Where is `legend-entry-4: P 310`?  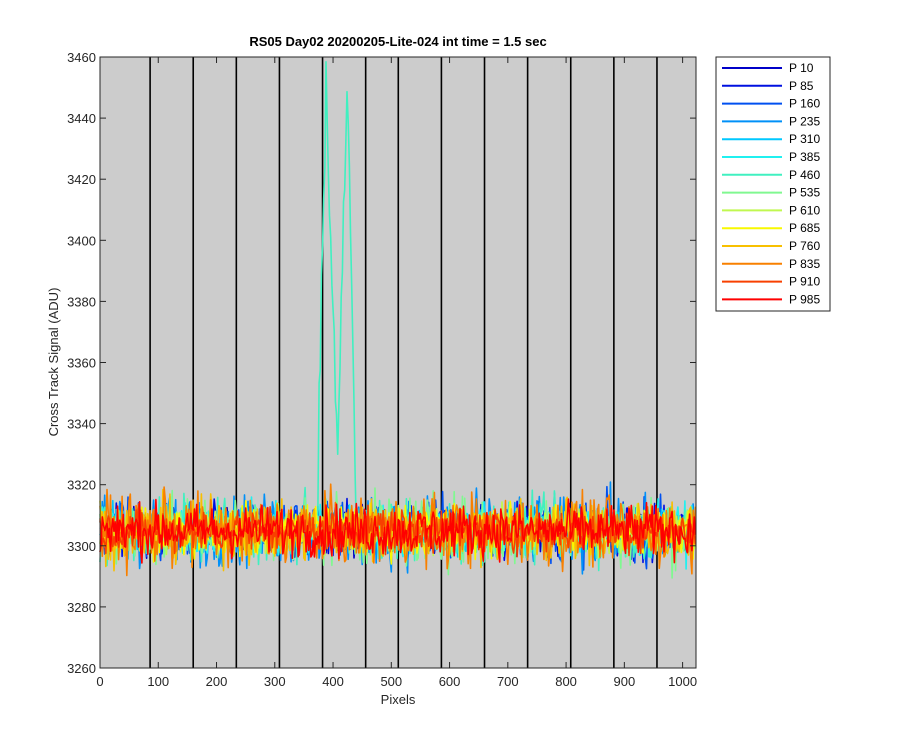
legend-entry-4: P 310 is located at coordinates (804, 139).